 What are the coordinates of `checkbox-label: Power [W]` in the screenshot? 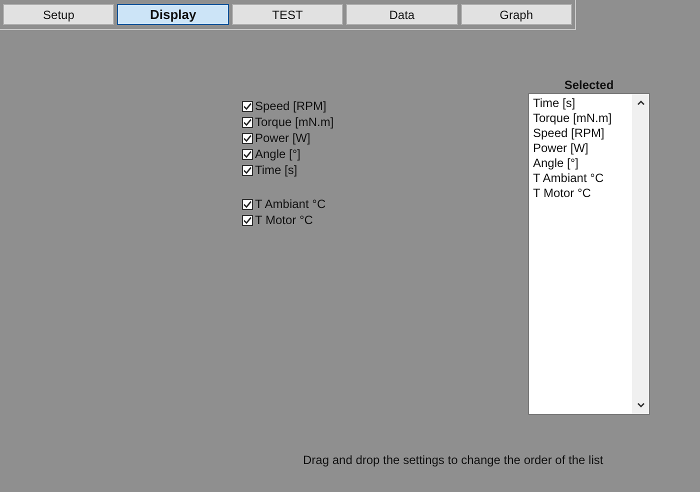 It's located at (282, 138).